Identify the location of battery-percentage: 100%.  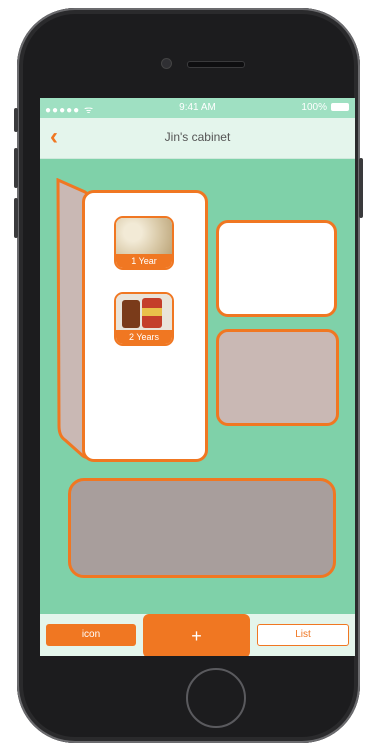
(314, 107).